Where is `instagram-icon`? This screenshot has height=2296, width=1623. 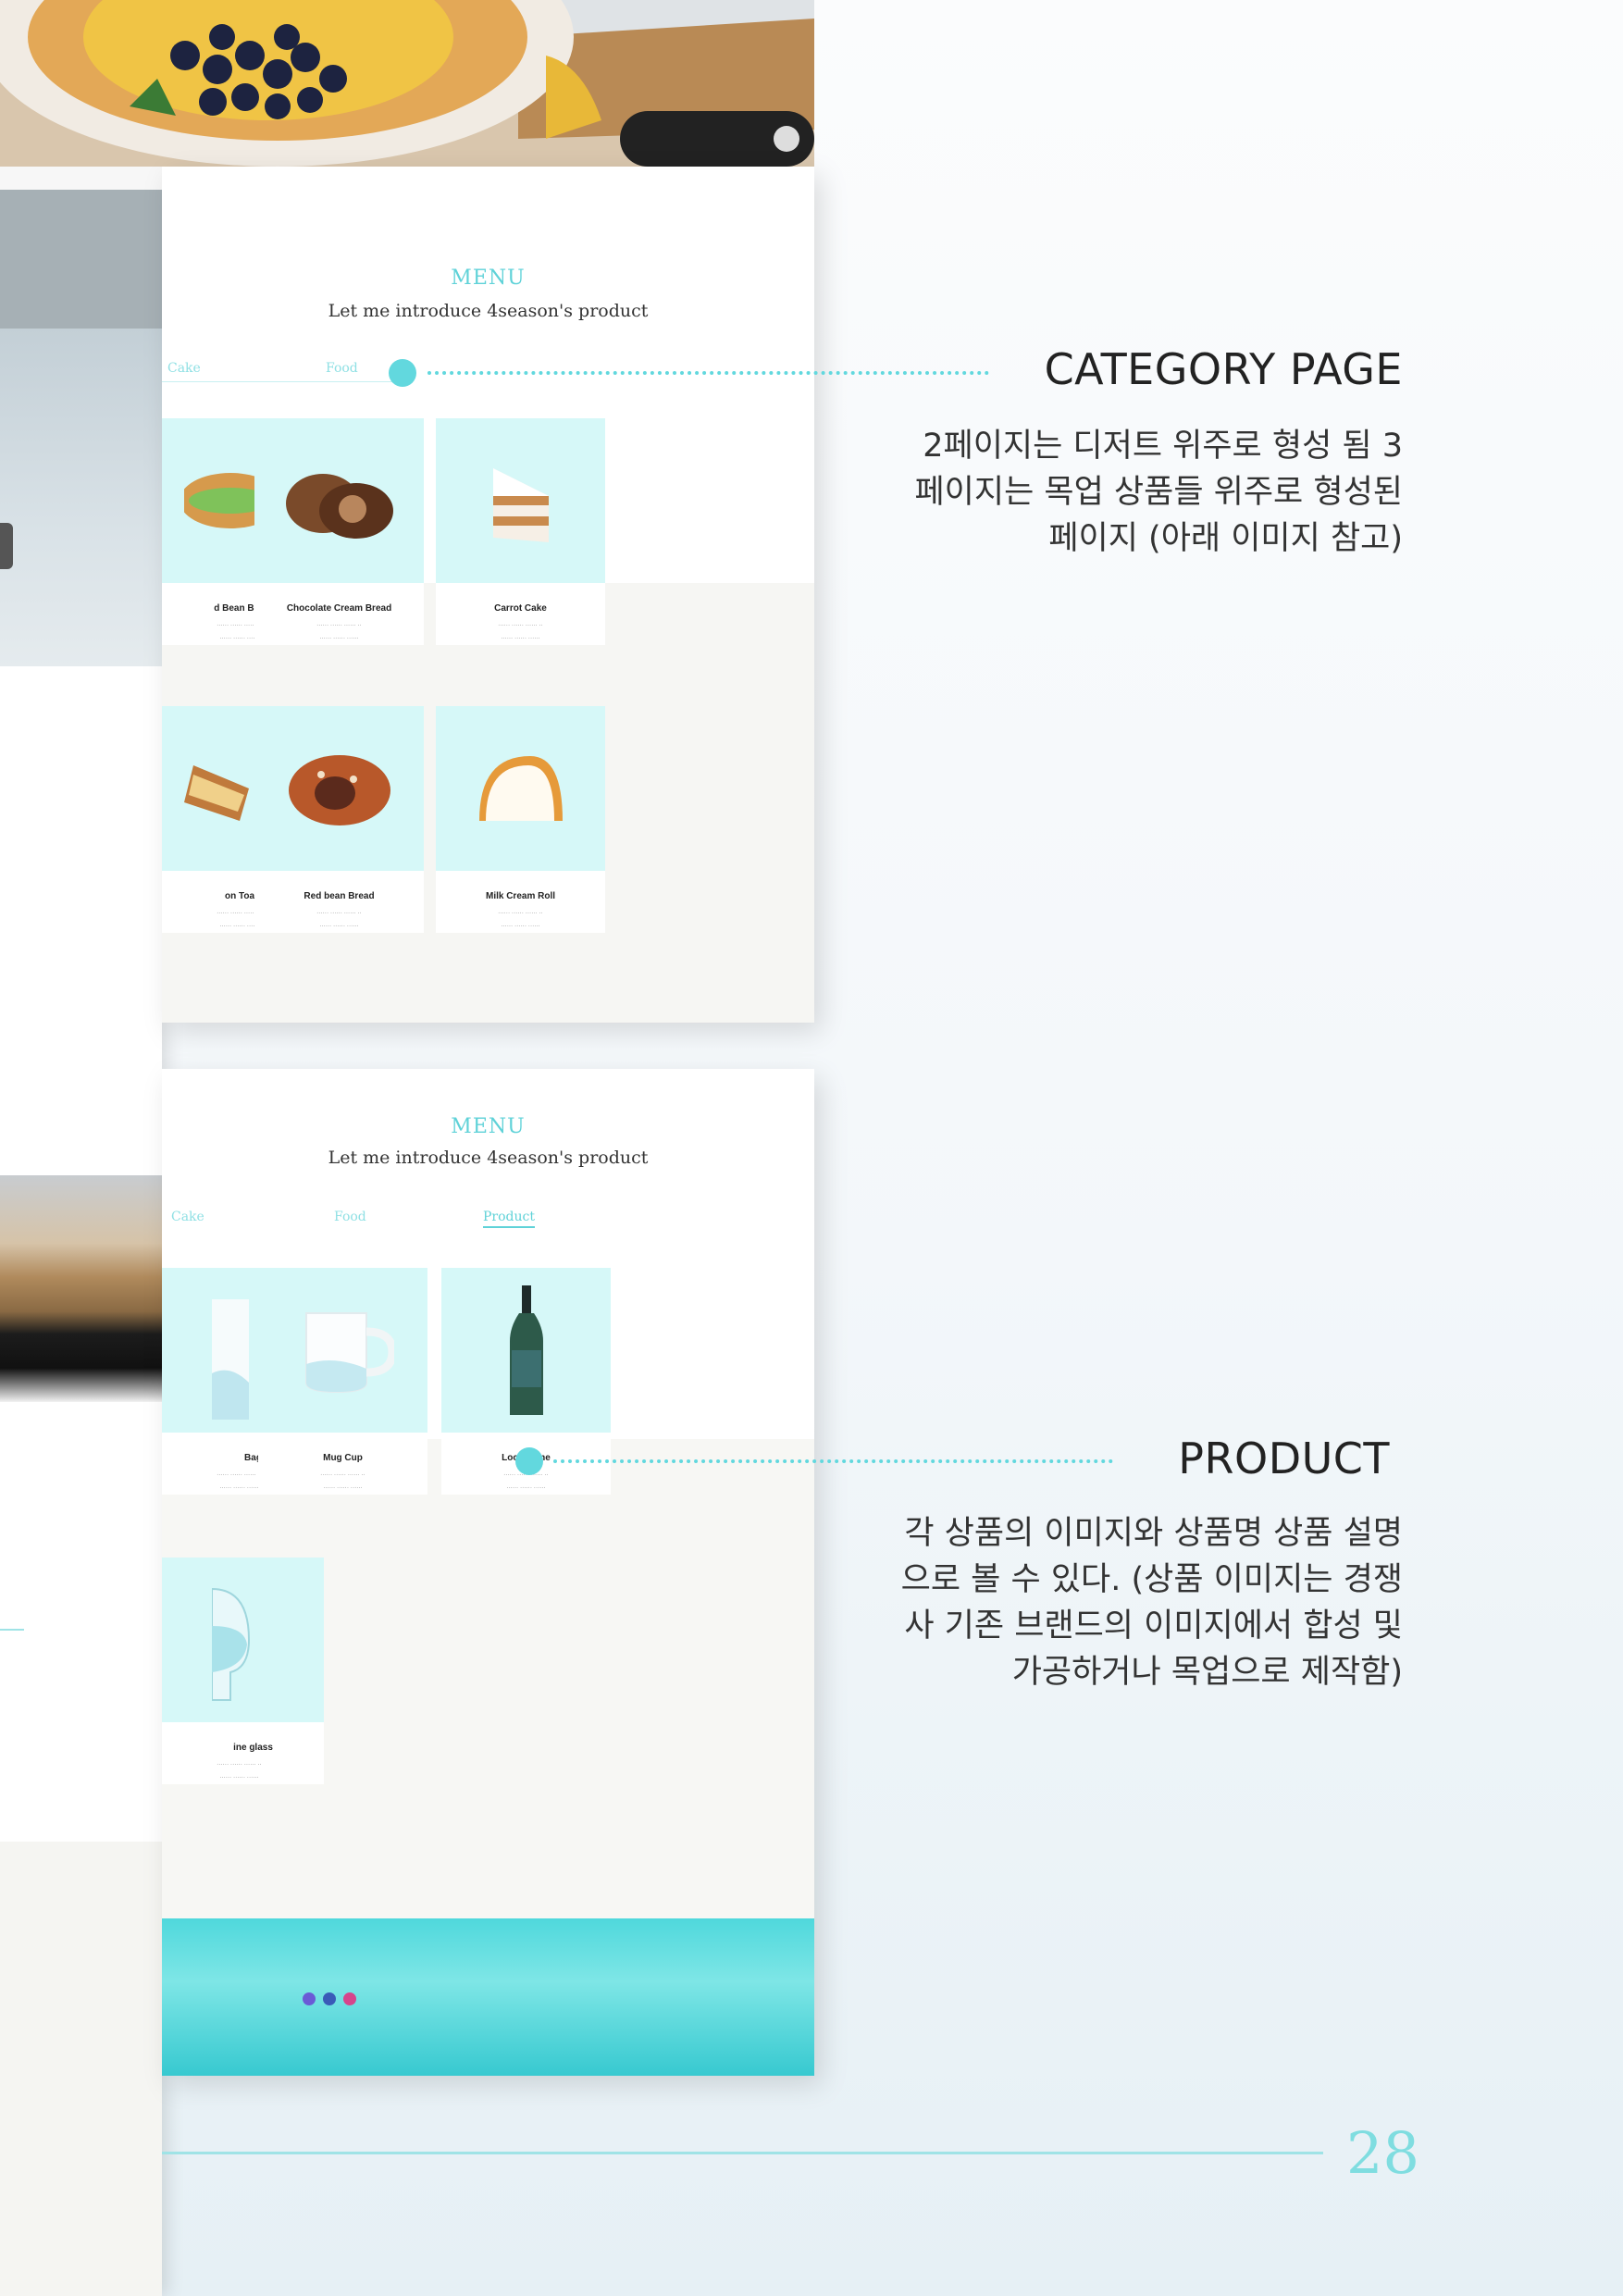 instagram-icon is located at coordinates (349, 1999).